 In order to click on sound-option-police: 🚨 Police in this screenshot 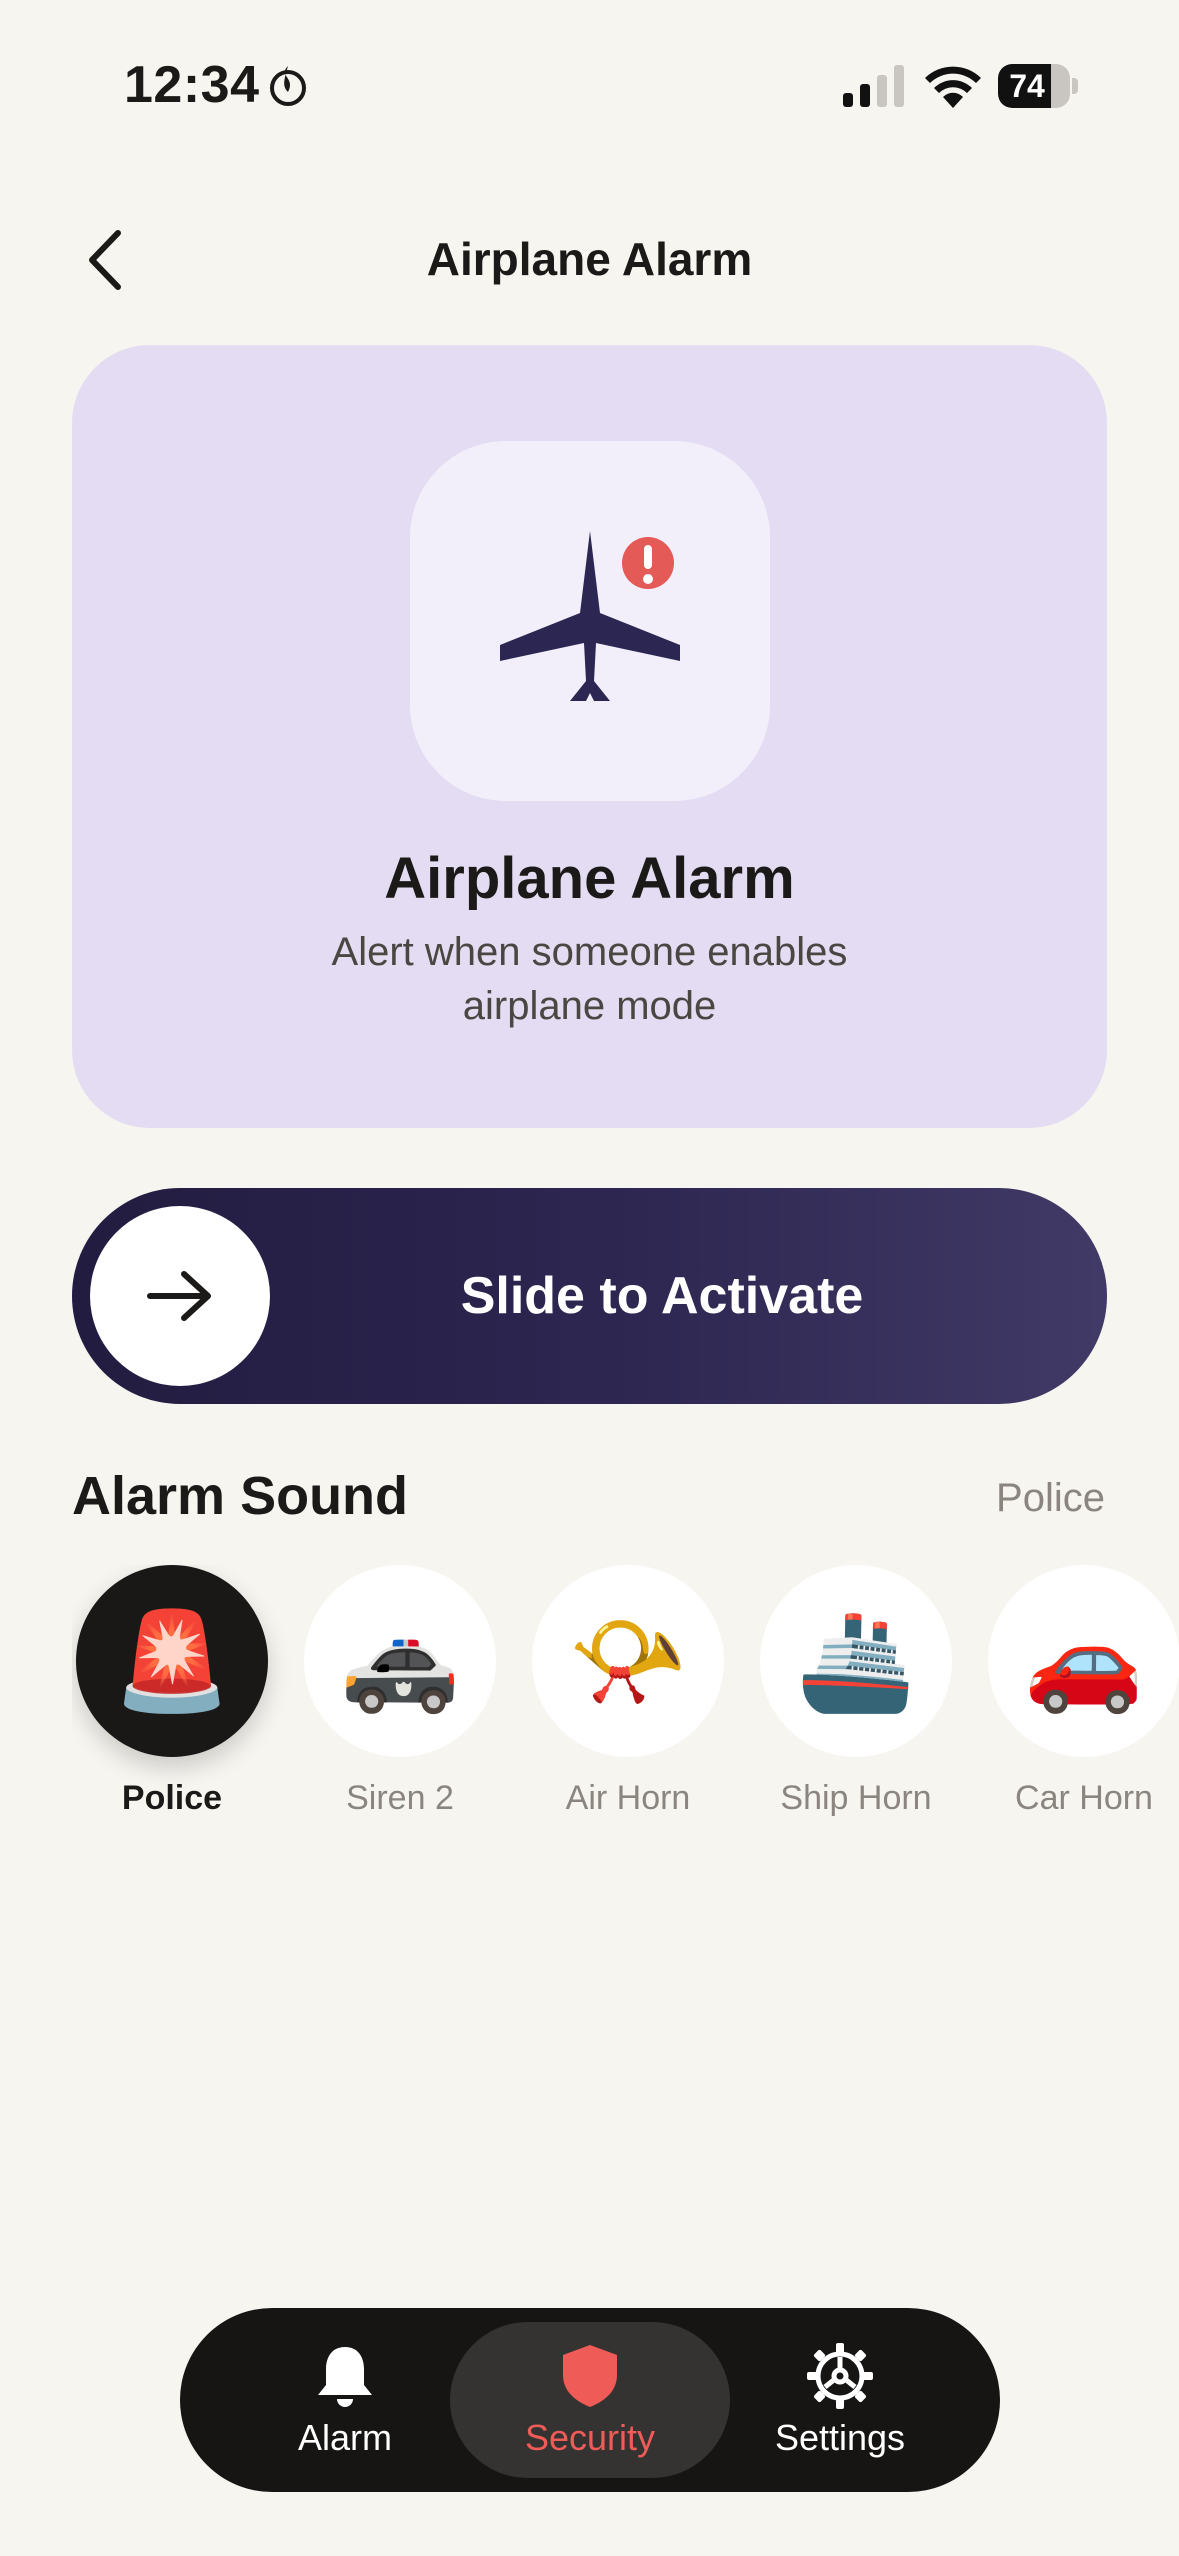, I will do `click(172, 1695)`.